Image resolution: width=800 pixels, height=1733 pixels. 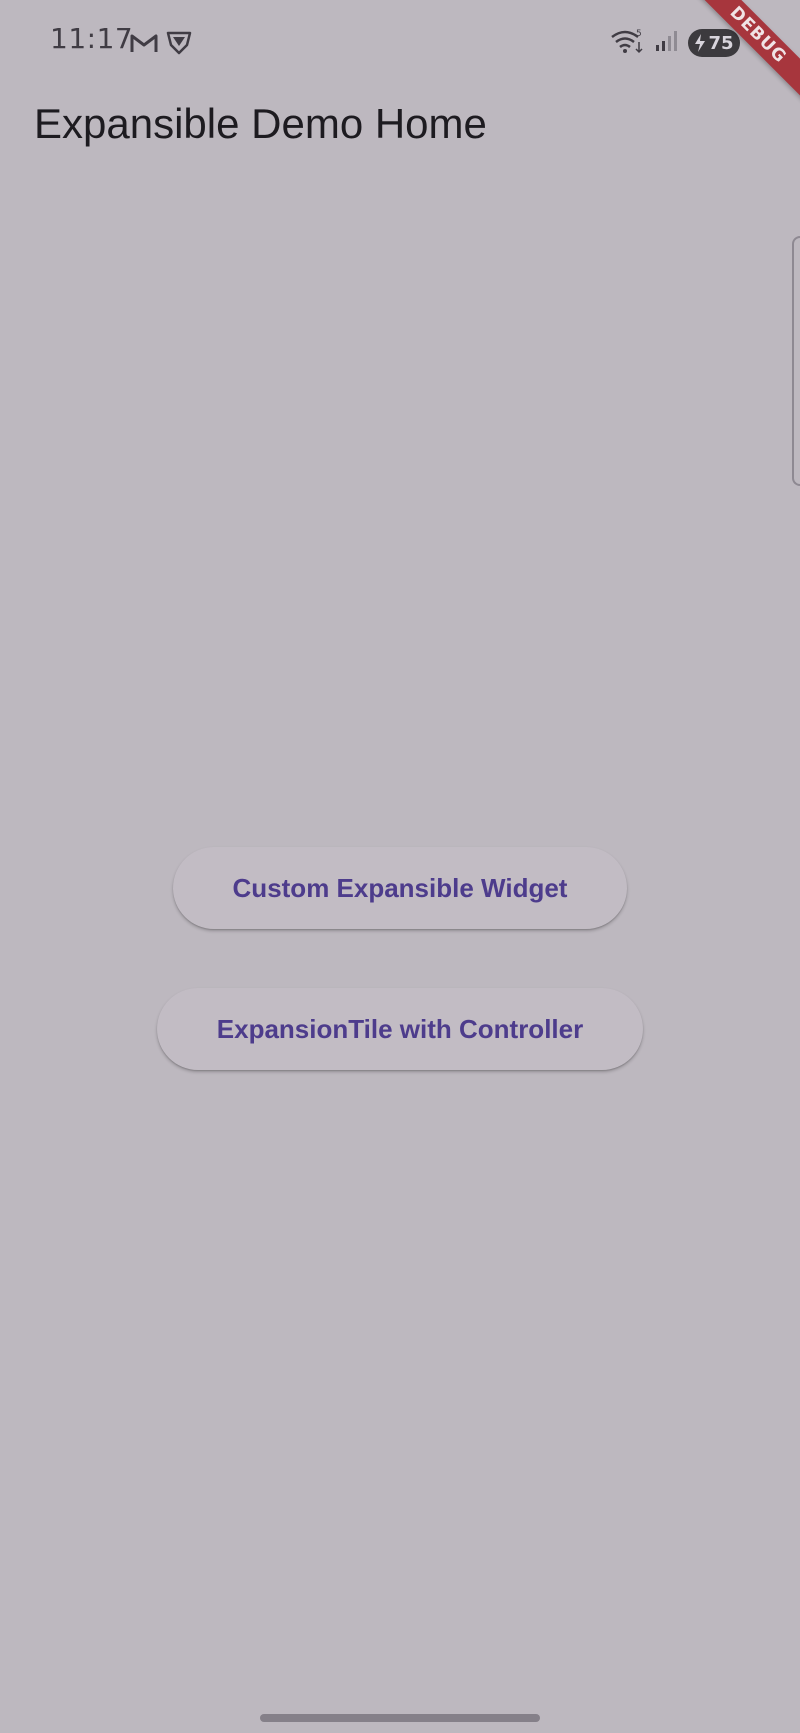 What do you see at coordinates (92, 38) in the screenshot?
I see `status-time: 11:17` at bounding box center [92, 38].